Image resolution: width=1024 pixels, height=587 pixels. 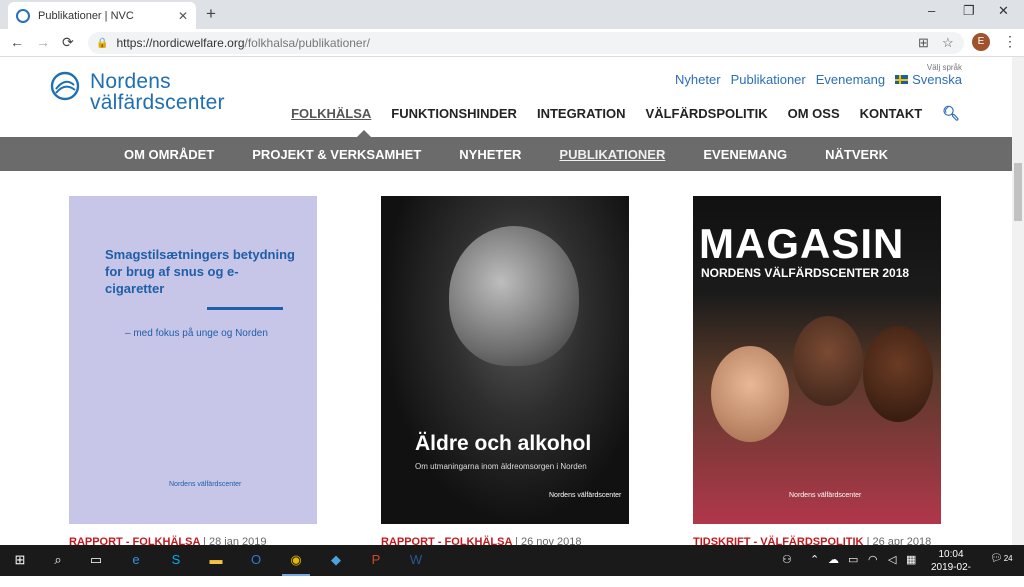 What do you see at coordinates (96, 560) in the screenshot?
I see `task-view-icon: ▭` at bounding box center [96, 560].